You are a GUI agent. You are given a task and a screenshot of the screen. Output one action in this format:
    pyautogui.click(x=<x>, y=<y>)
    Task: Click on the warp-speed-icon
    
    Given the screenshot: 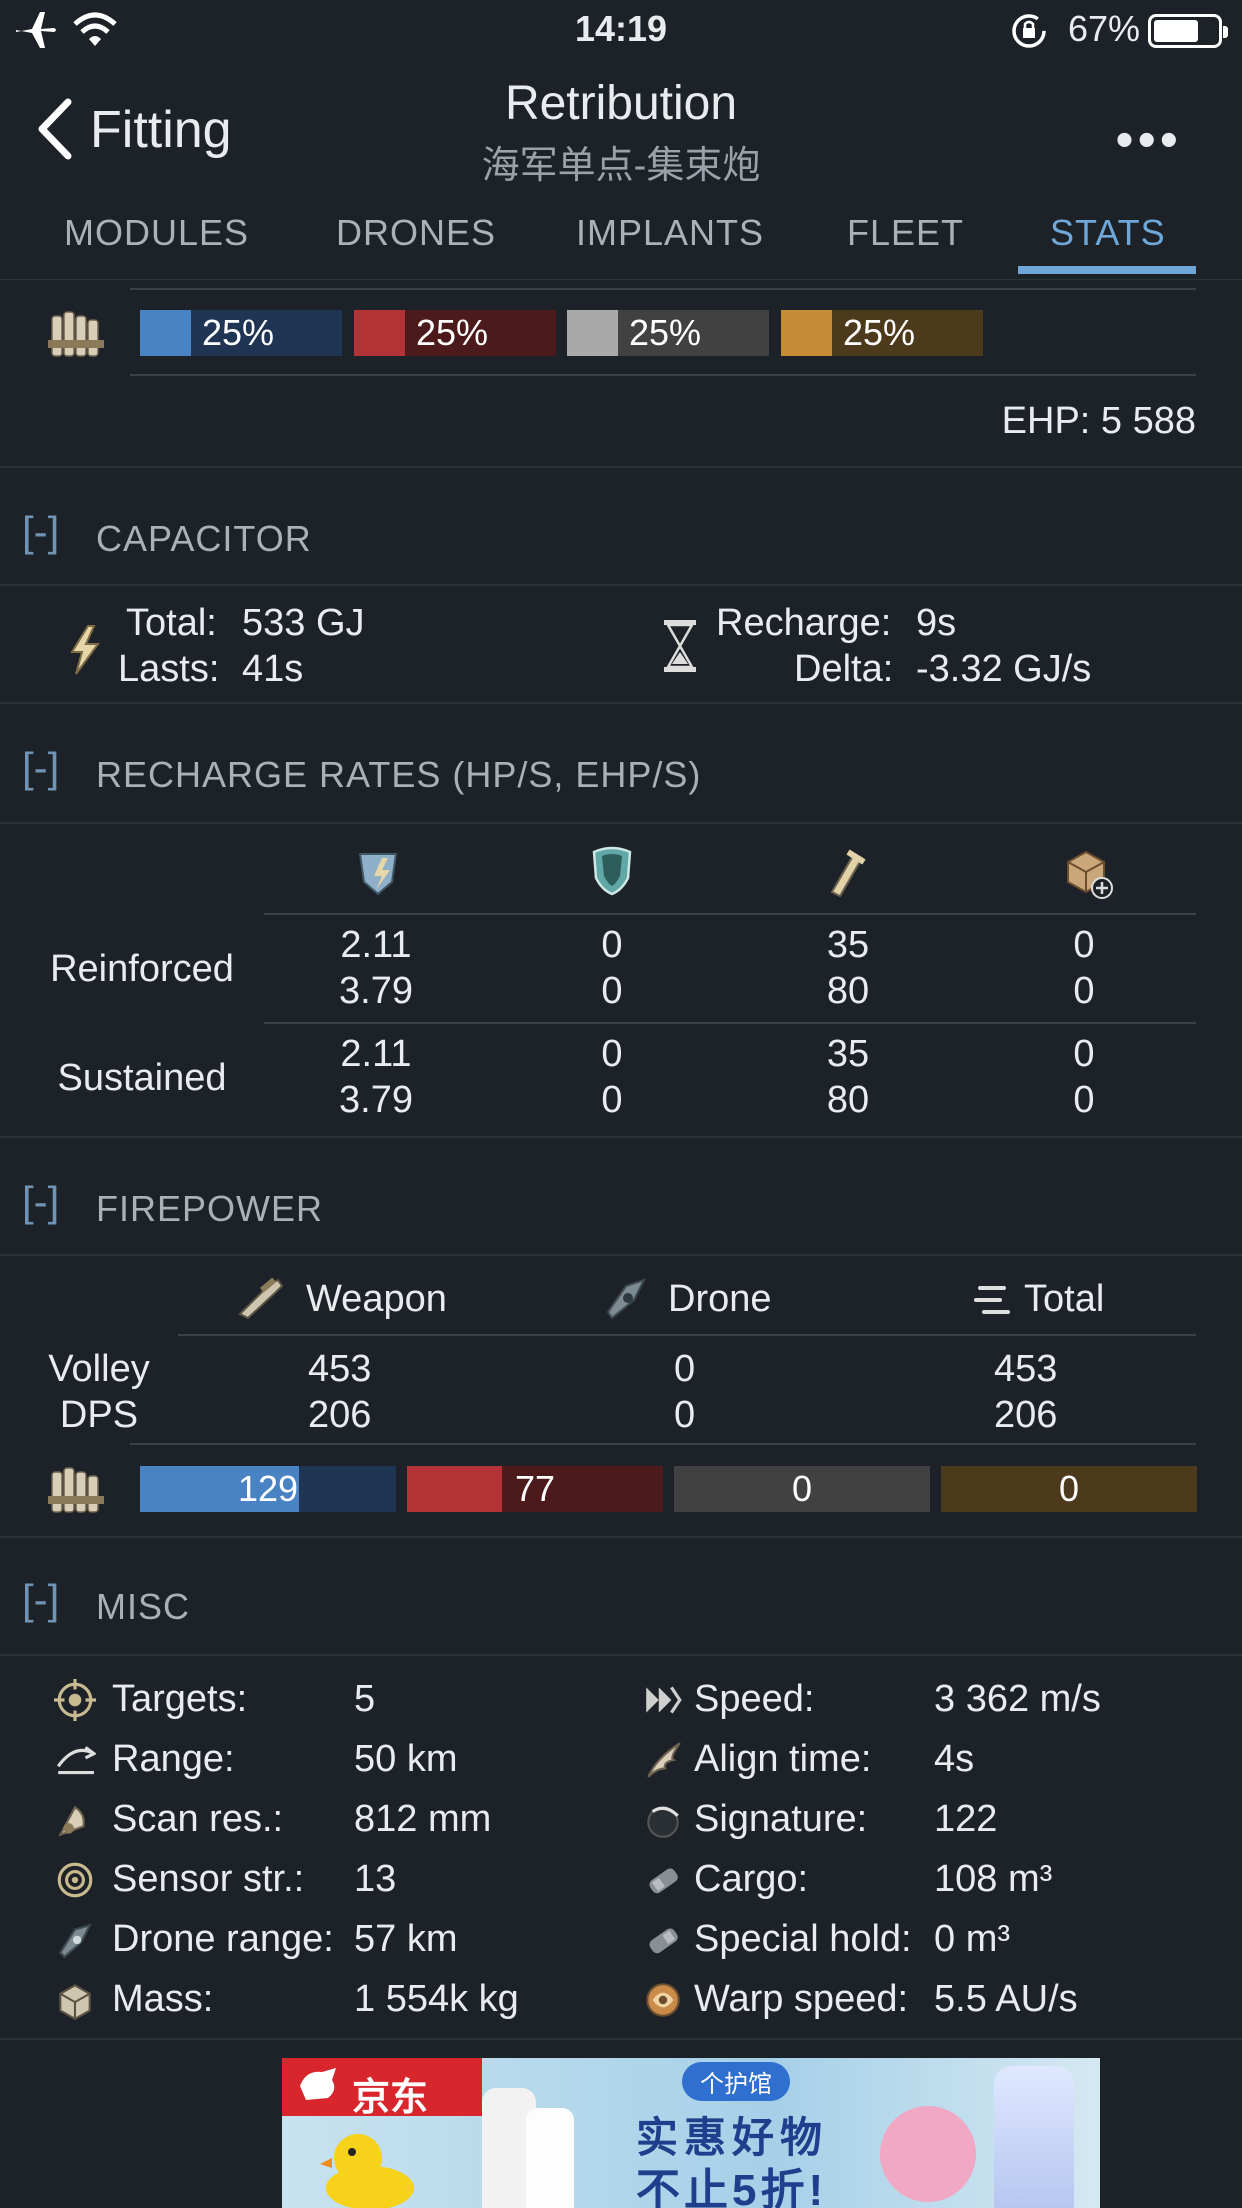 What is the action you would take?
    pyautogui.click(x=663, y=2000)
    